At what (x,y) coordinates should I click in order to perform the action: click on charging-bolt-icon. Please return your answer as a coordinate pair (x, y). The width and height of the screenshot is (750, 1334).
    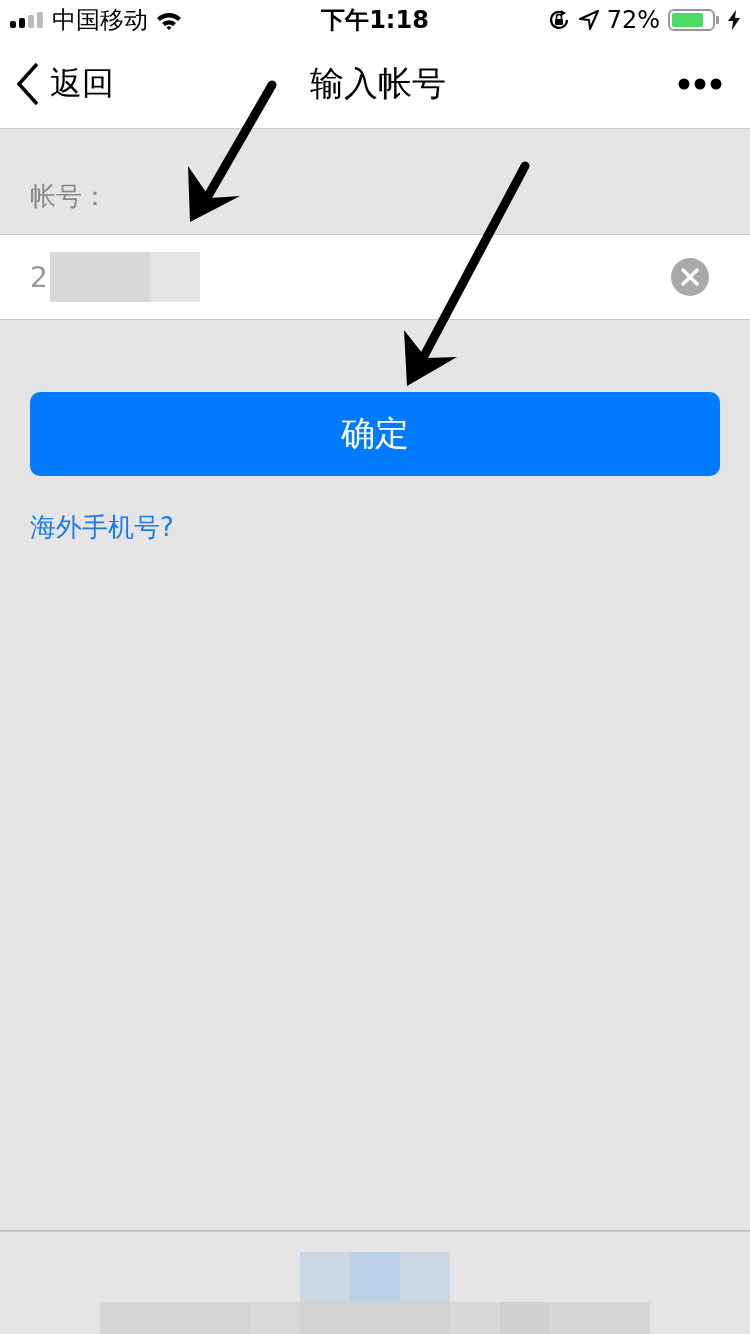
    Looking at the image, I should click on (734, 20).